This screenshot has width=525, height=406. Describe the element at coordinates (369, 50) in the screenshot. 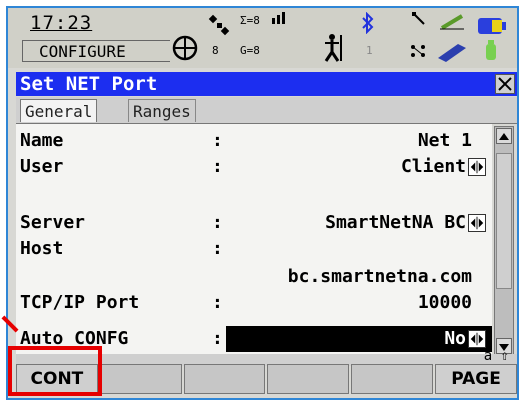

I see `radio-number: 1` at that location.